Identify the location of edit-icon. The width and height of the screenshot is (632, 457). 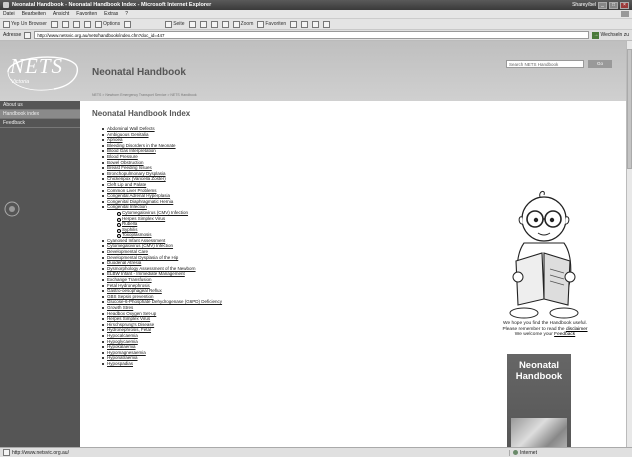
(225, 24).